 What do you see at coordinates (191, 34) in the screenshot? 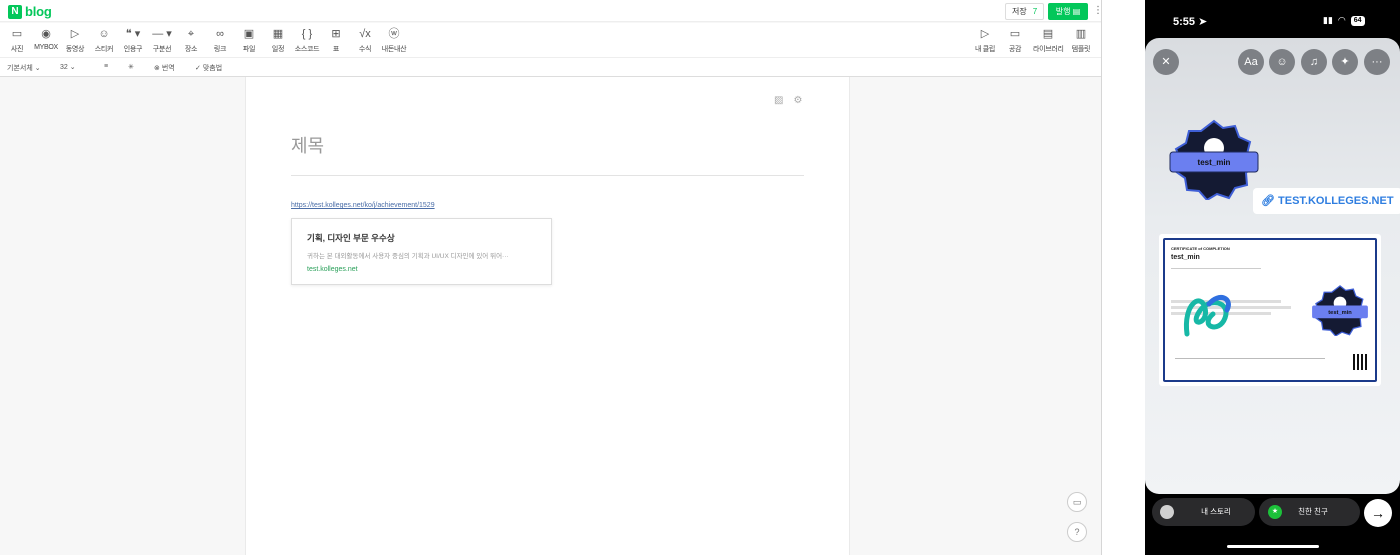
I see `place-icon: ⌖` at bounding box center [191, 34].